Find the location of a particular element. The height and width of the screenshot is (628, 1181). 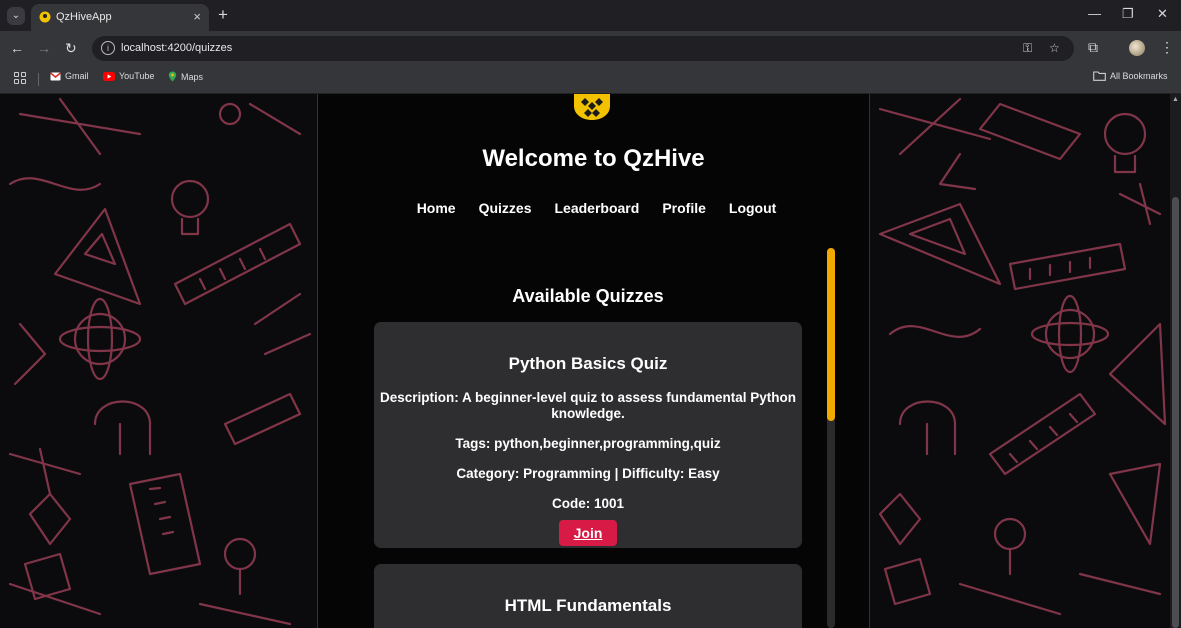

bookmark-gmail-label: Gmail is located at coordinates (77, 76).